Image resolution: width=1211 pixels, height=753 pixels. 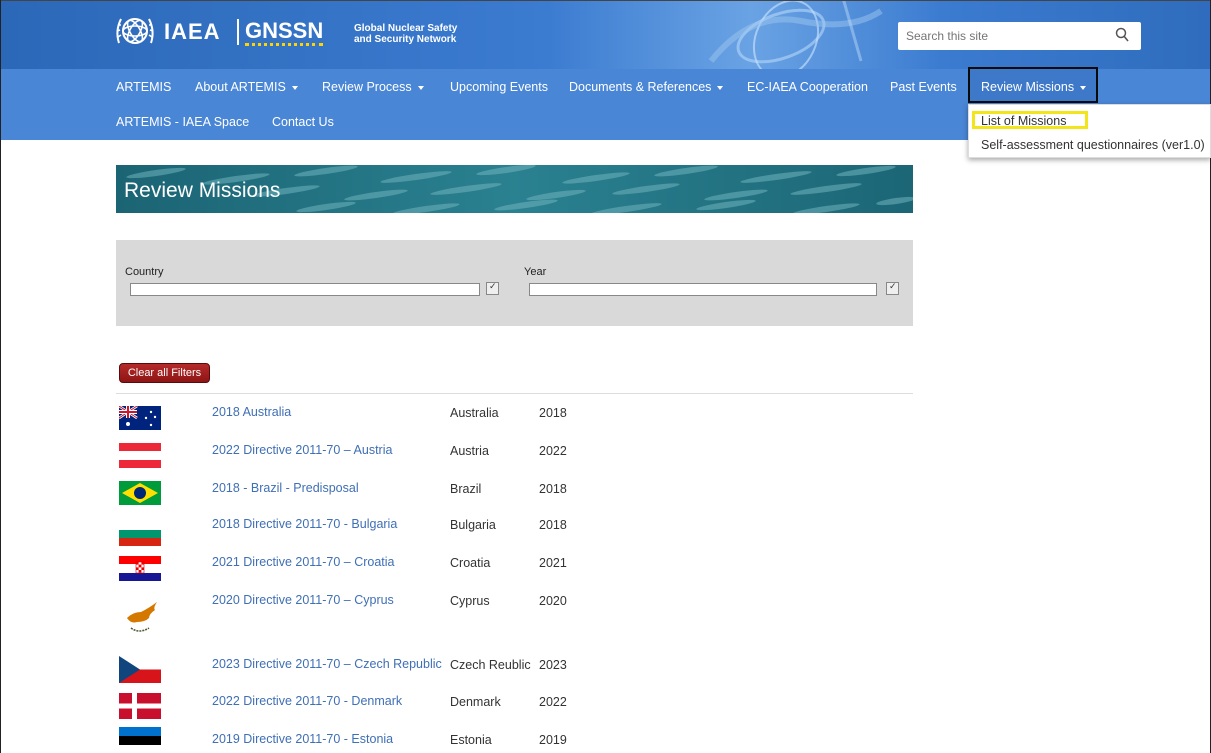 What do you see at coordinates (285, 488) in the screenshot?
I see `mission-link-brazil: 2018 - Brazil - Predisposal` at bounding box center [285, 488].